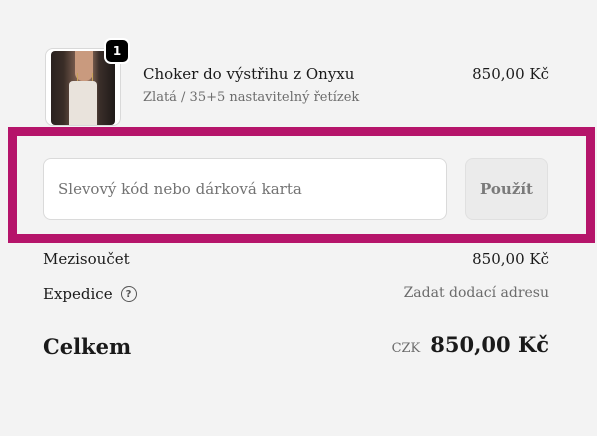 The height and width of the screenshot is (436, 597). I want to click on total-label: Celkem, so click(87, 346).